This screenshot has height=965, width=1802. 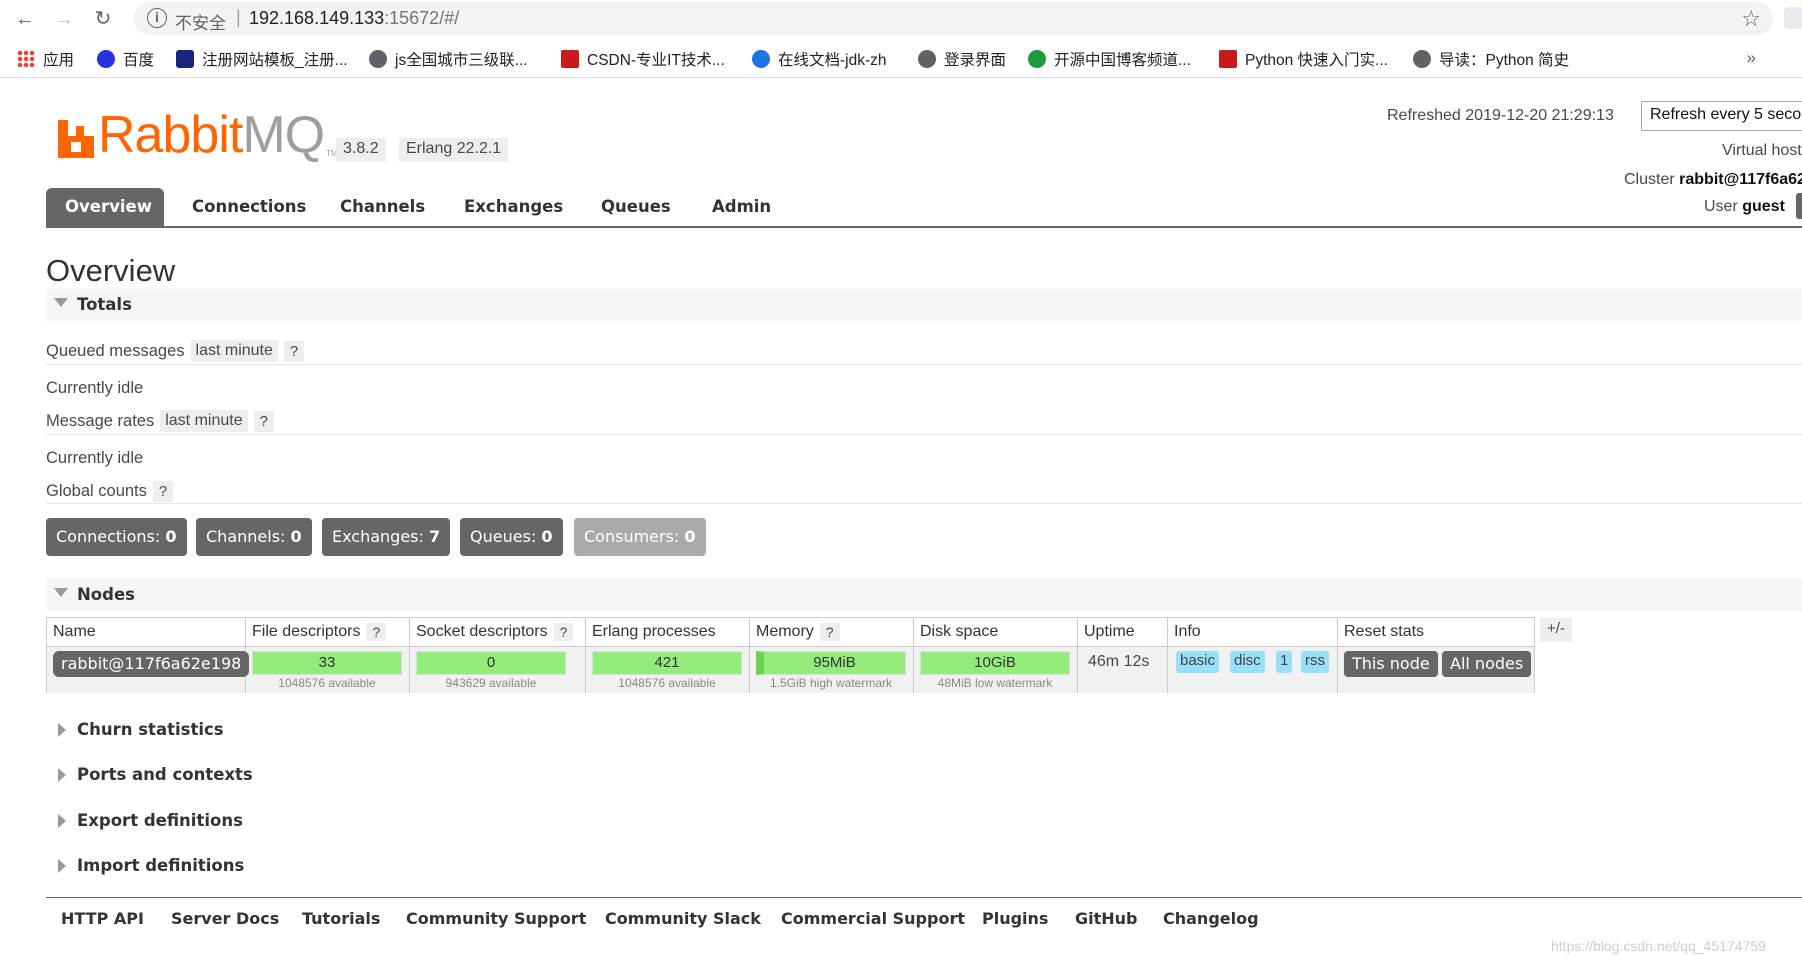 I want to click on cluster-name: rabbit@117f6a62e198, so click(x=1740, y=179).